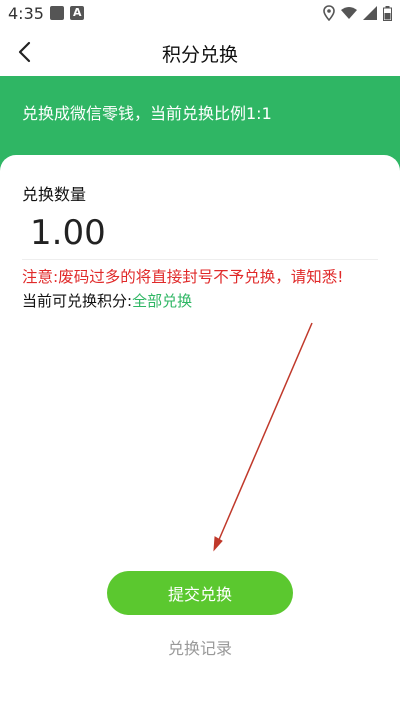  I want to click on available-points-label: 当前可兑换积分:, so click(77, 301).